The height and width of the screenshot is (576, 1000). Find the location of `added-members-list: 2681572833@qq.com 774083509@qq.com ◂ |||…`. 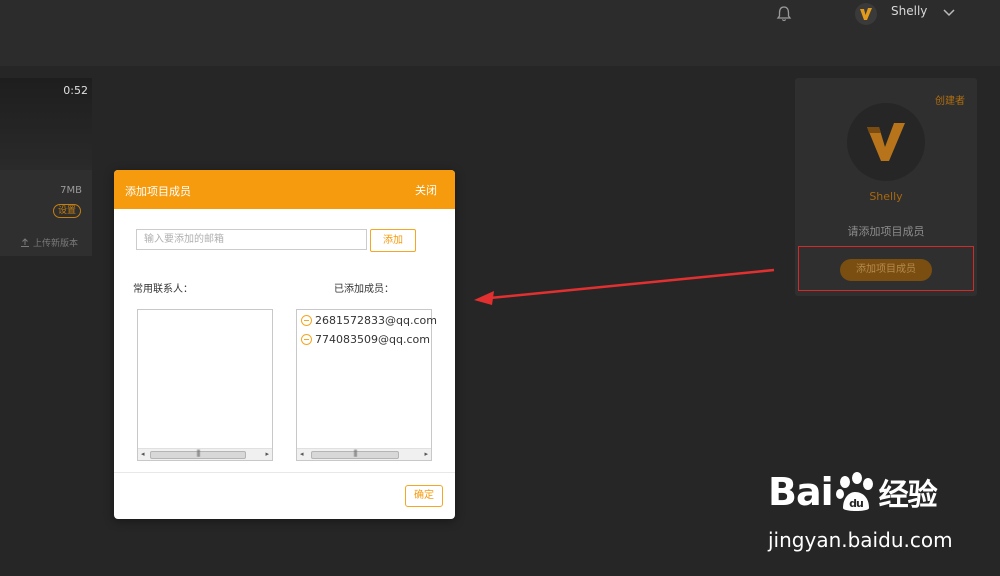

added-members-list: 2681572833@qq.com 774083509@qq.com ◂ |||… is located at coordinates (366, 385).